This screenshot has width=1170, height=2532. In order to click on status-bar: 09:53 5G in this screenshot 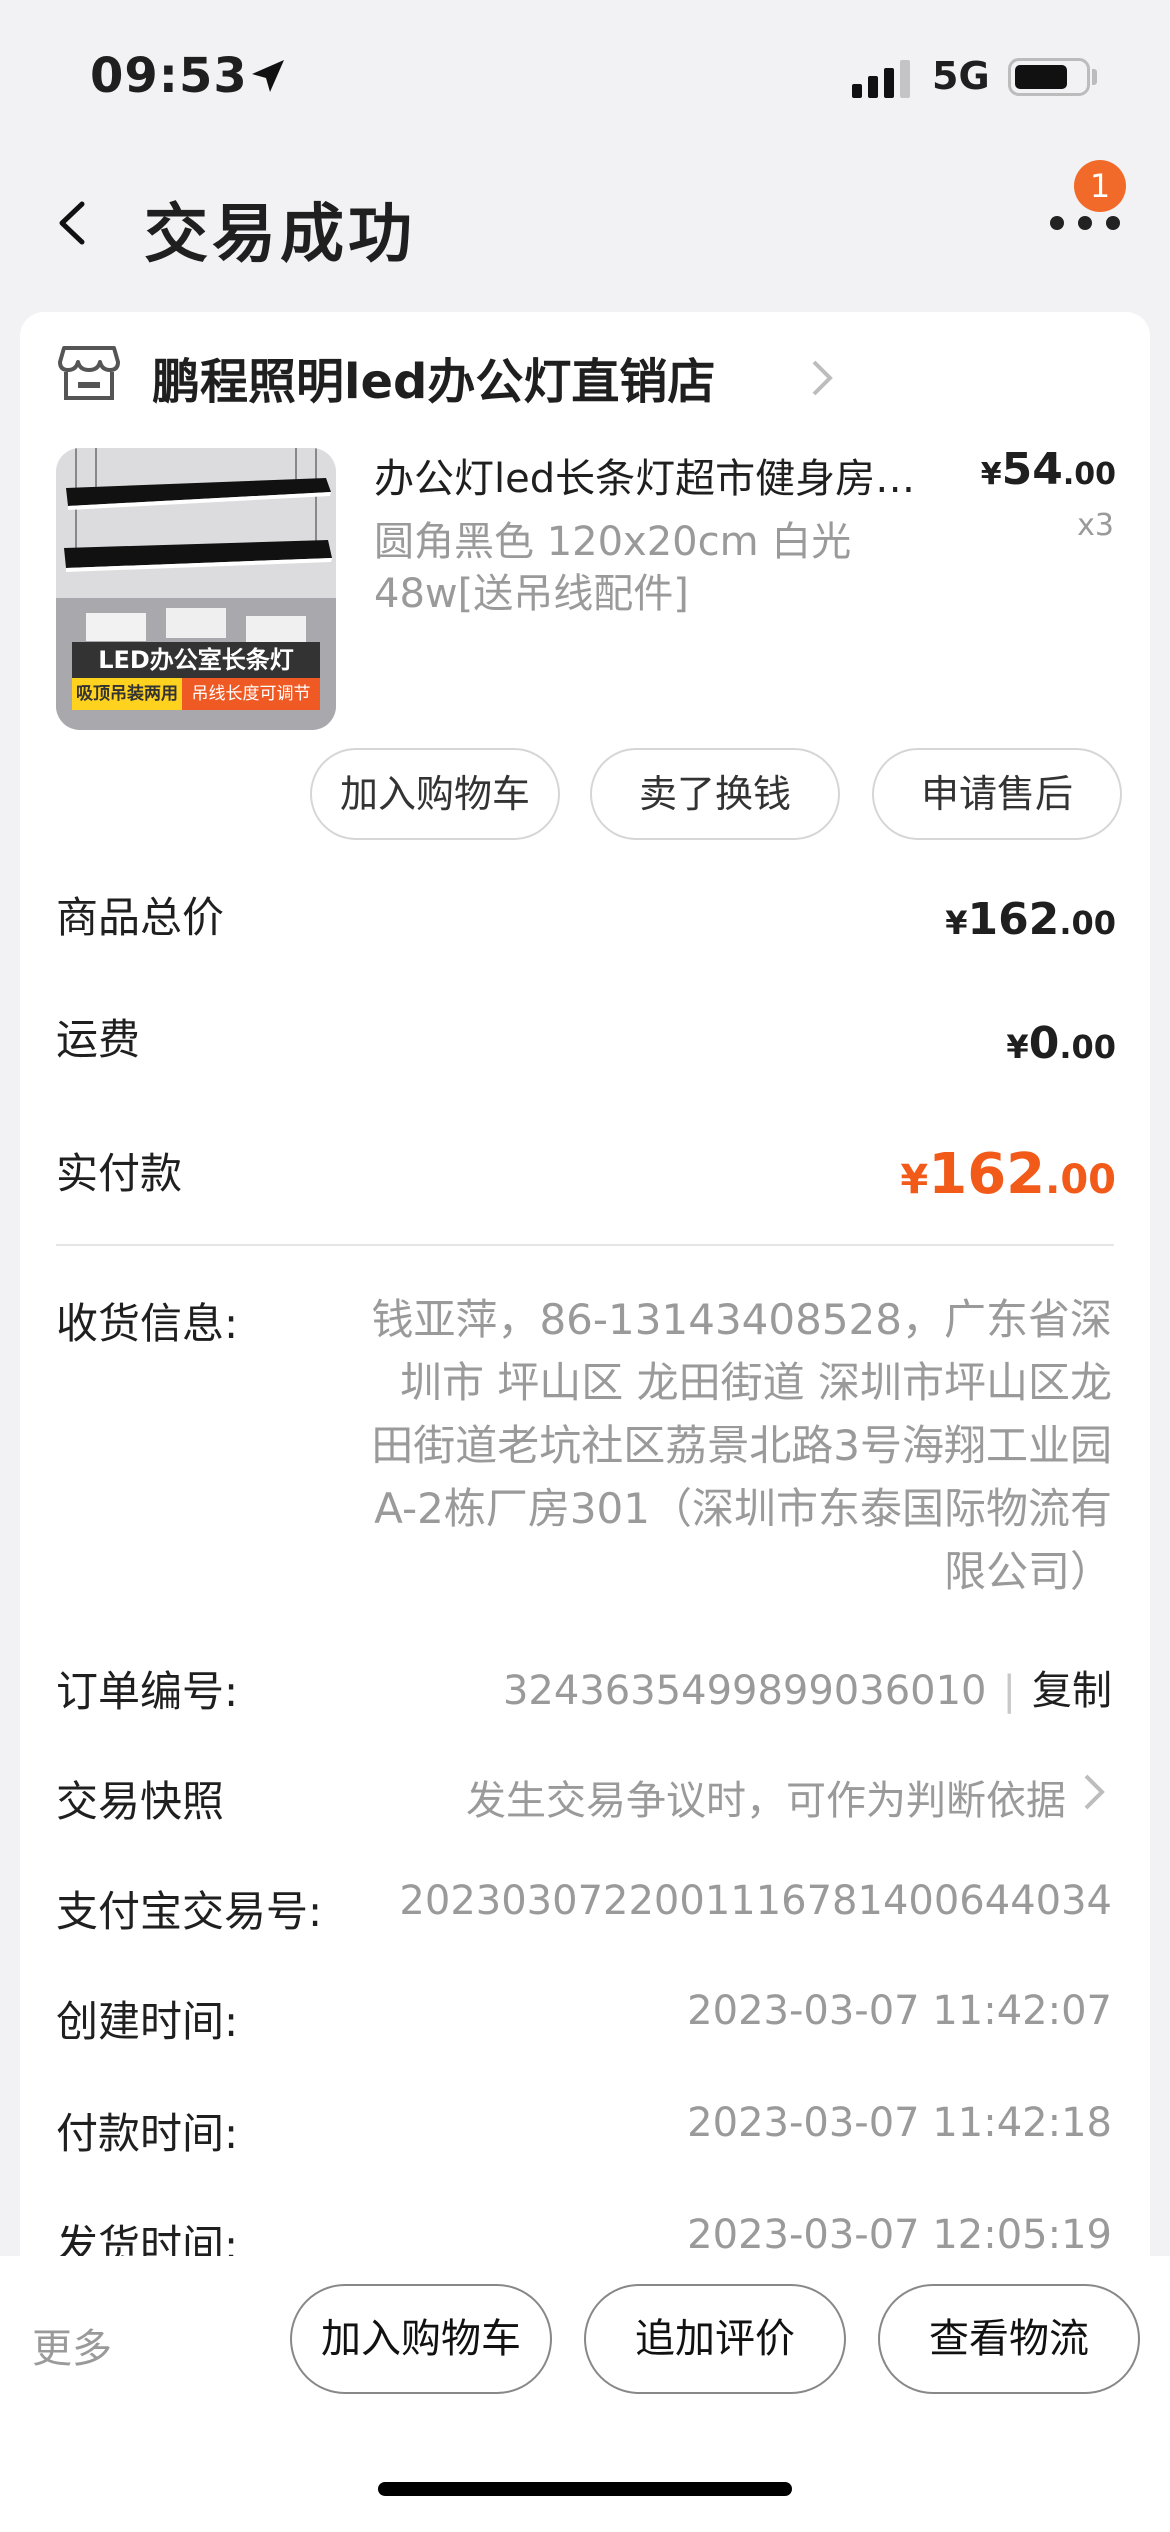, I will do `click(585, 70)`.